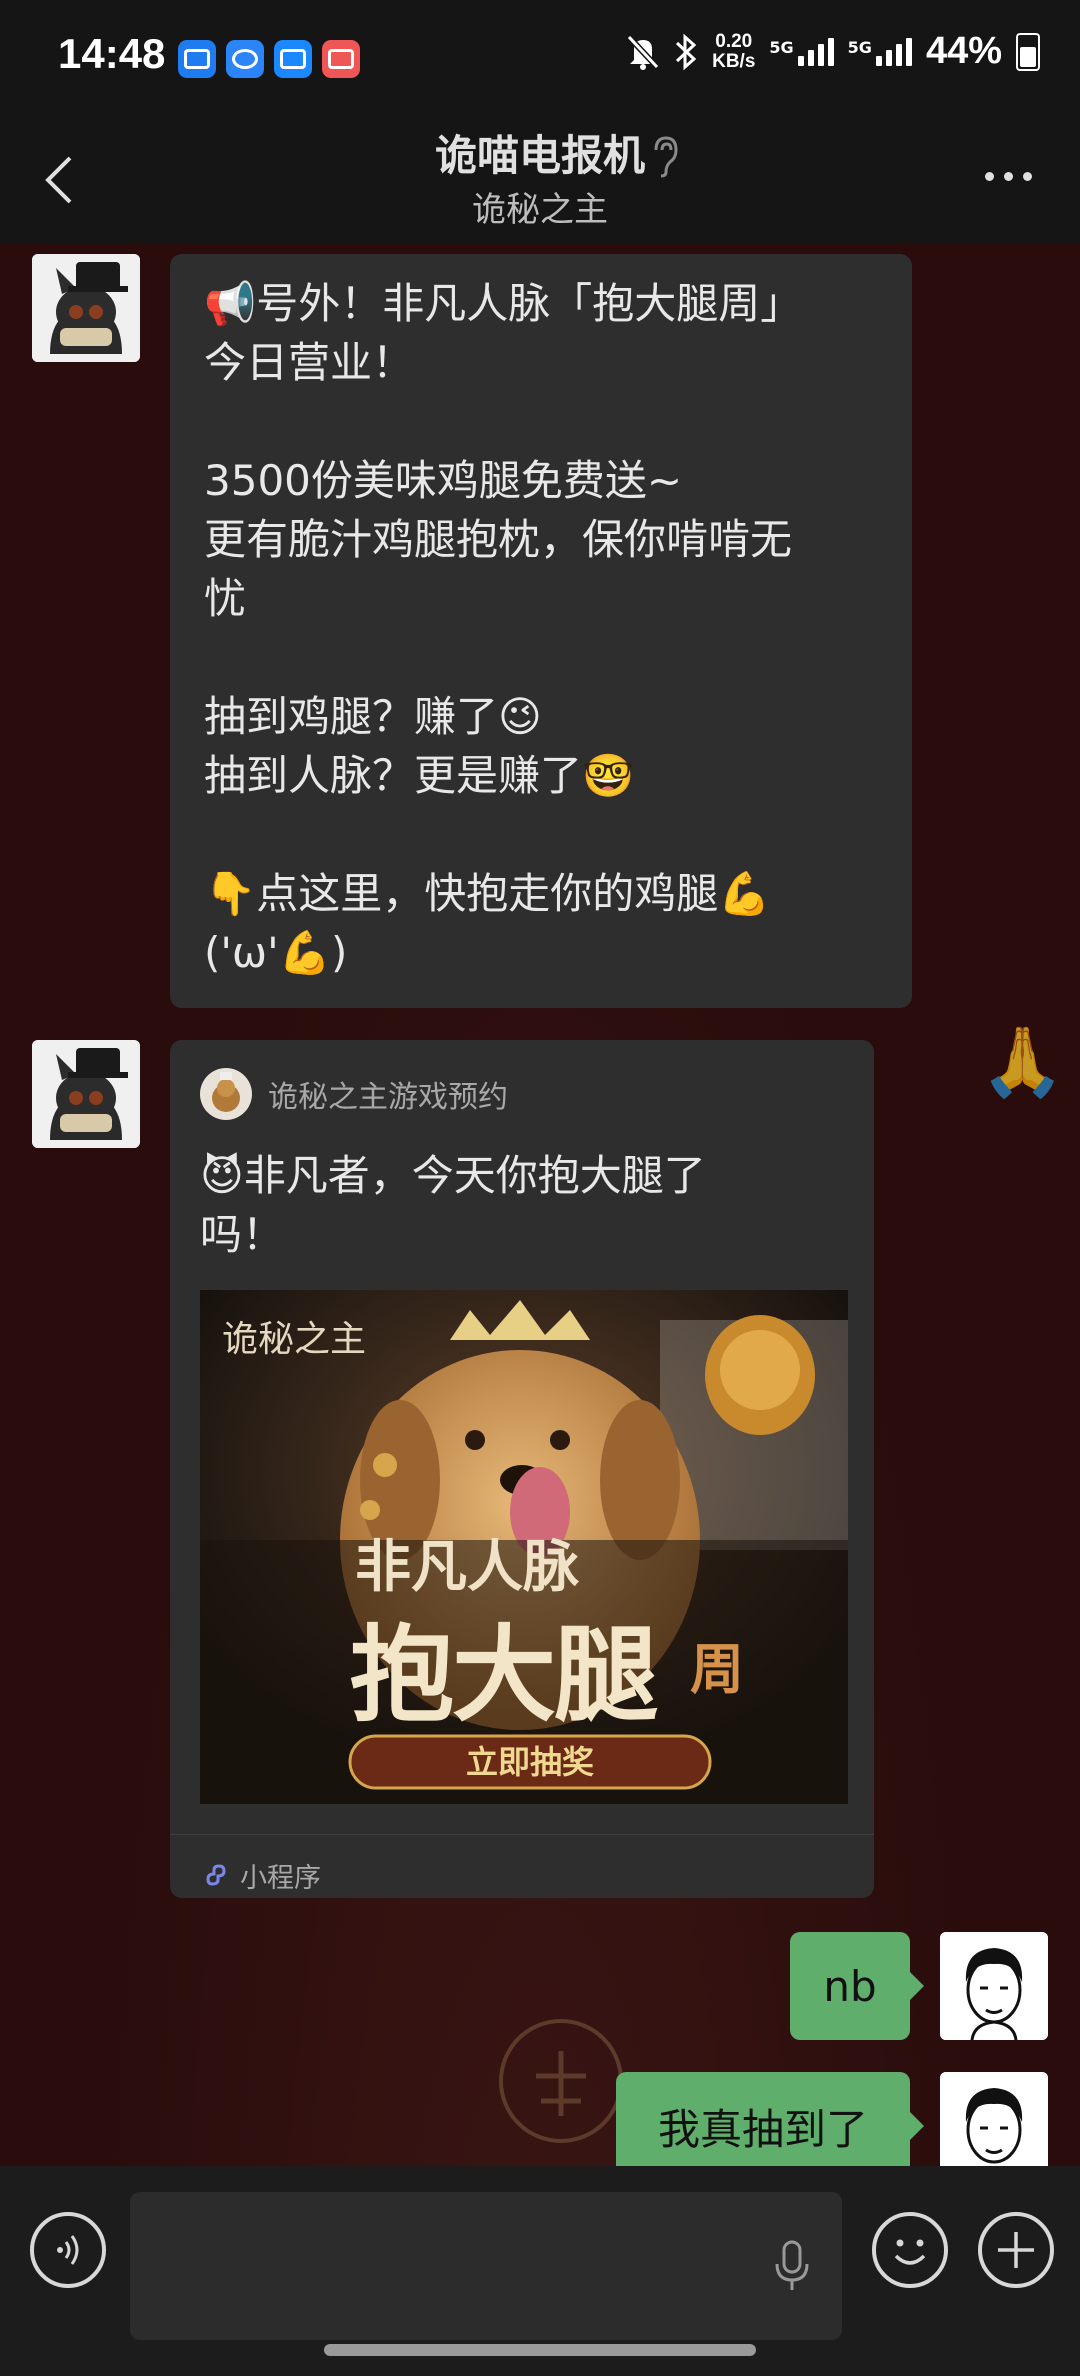 Image resolution: width=1080 pixels, height=2376 pixels. Describe the element at coordinates (561, 2081) in the screenshot. I see `background-seal-icon` at that location.